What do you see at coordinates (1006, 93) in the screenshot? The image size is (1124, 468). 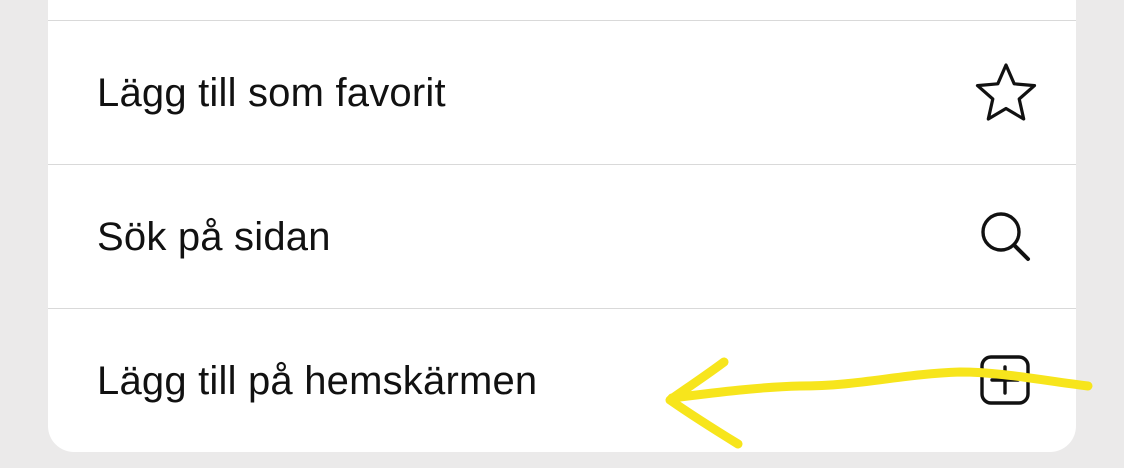 I see `star-icon` at bounding box center [1006, 93].